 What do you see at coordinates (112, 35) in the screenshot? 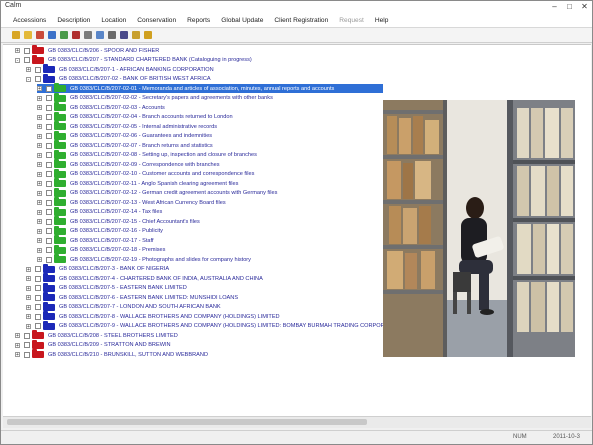
I see `list-icon` at bounding box center [112, 35].